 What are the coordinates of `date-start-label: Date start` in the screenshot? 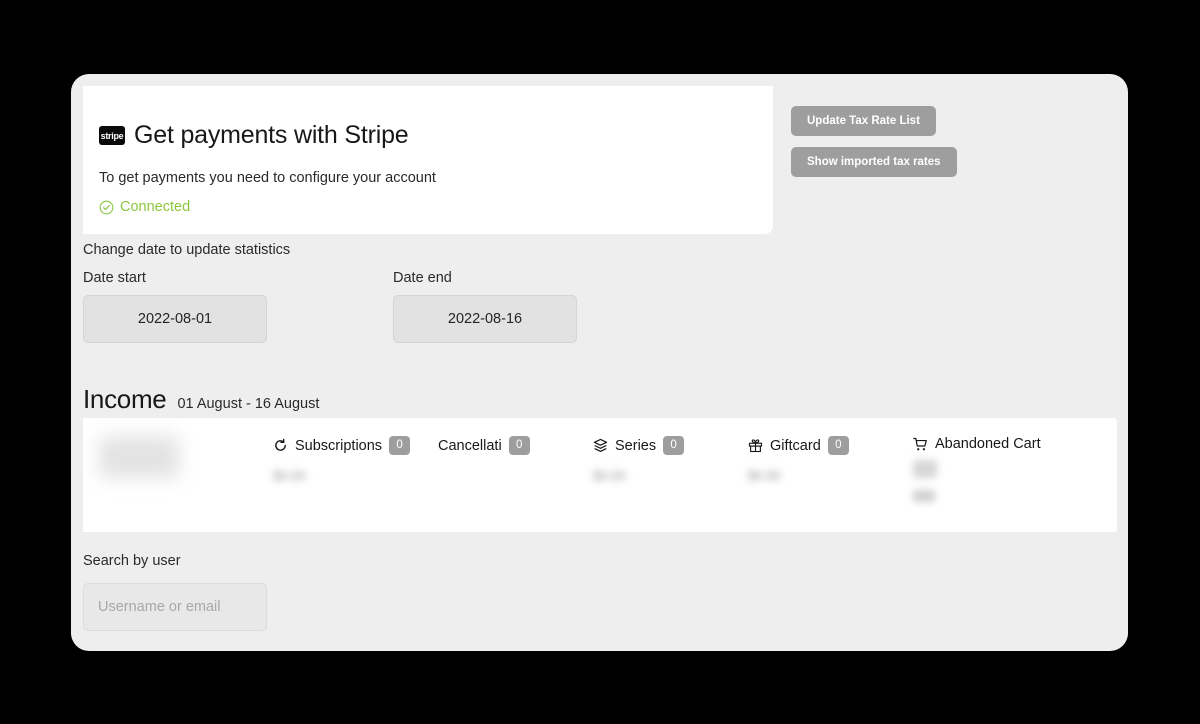 It's located at (114, 278).